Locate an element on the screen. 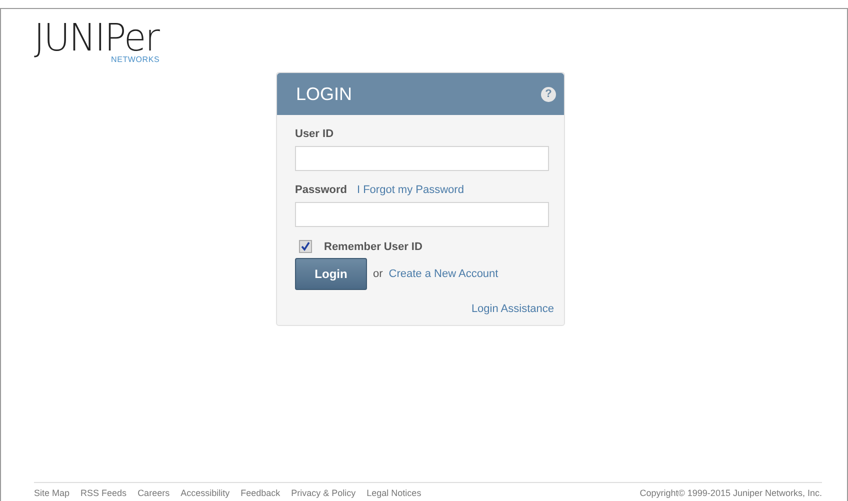 This screenshot has height=501, width=848. field-label: User ID is located at coordinates (315, 134).